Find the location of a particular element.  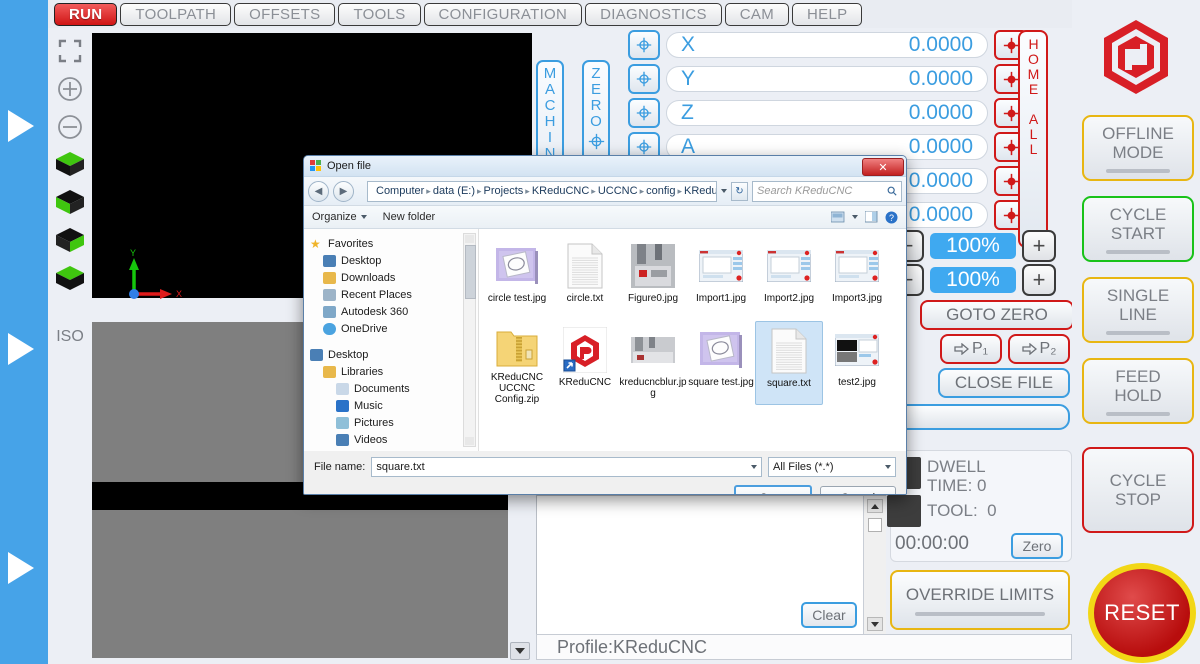

help-icon: ? is located at coordinates (891, 217).